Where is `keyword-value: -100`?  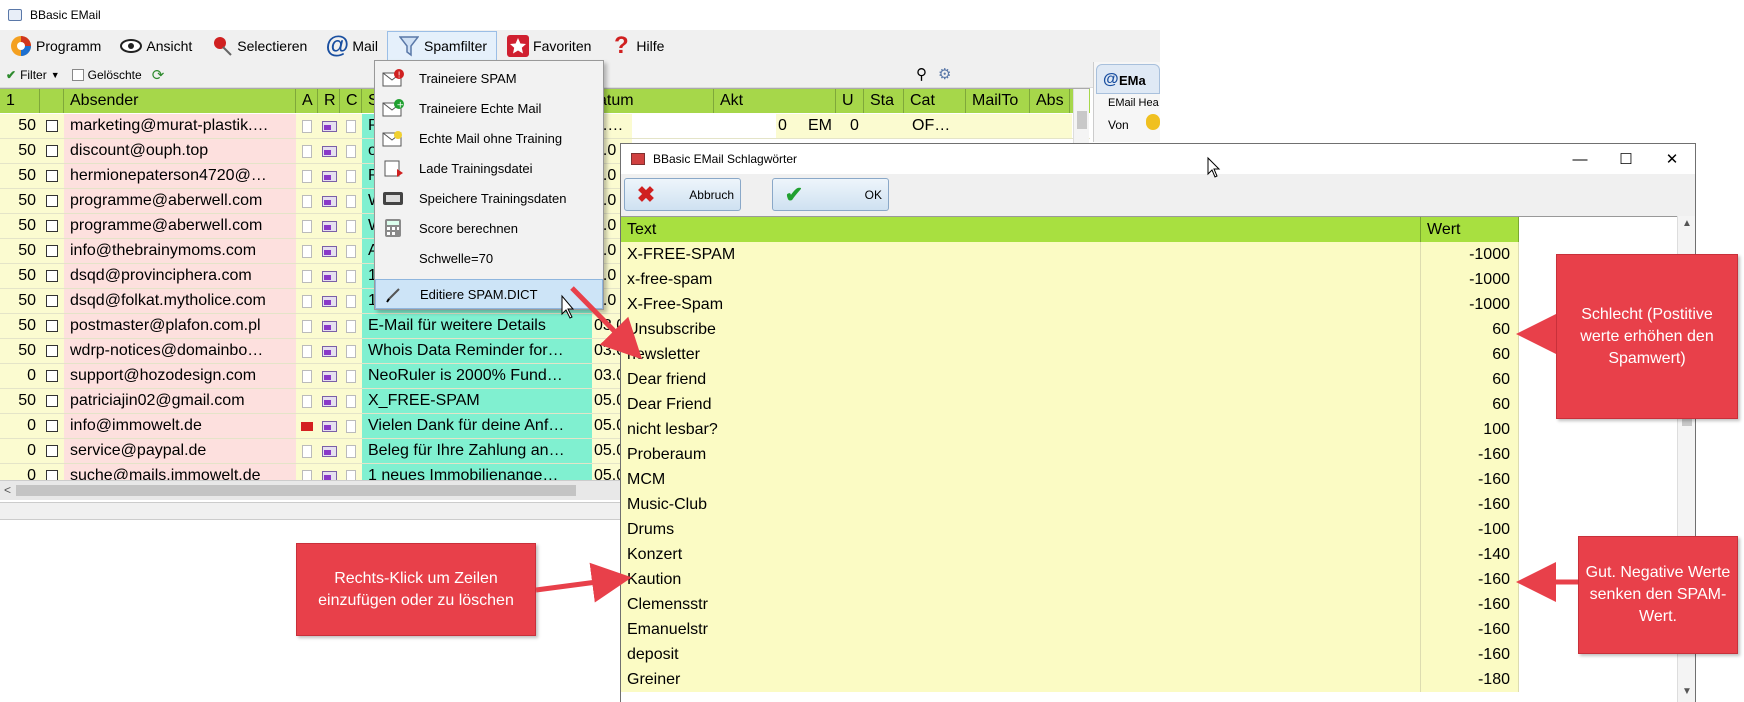 keyword-value: -100 is located at coordinates (1470, 529).